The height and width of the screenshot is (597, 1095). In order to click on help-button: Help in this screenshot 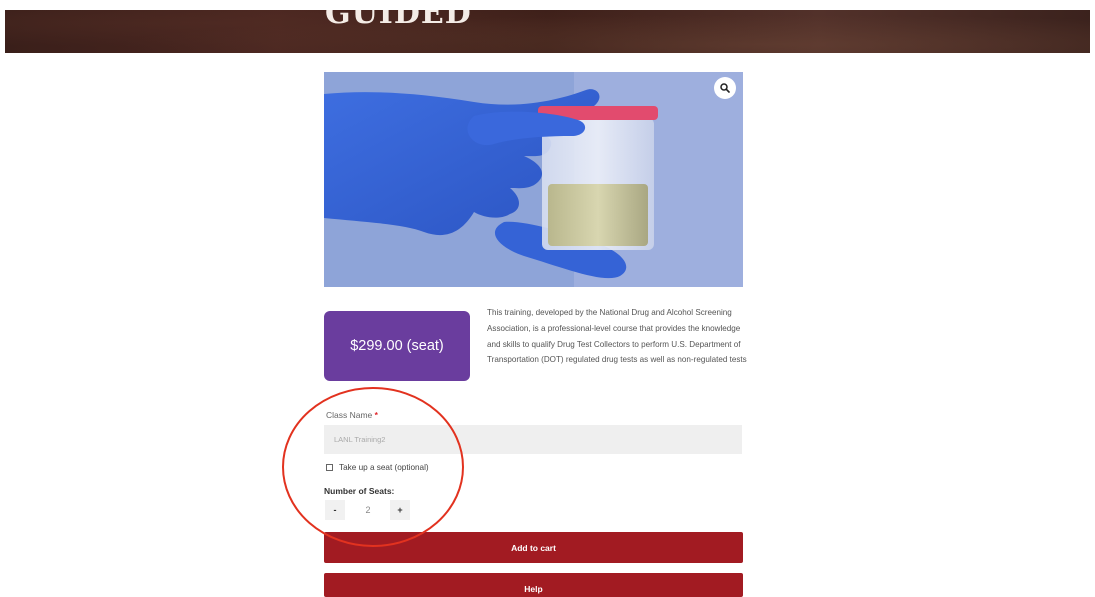, I will do `click(533, 585)`.